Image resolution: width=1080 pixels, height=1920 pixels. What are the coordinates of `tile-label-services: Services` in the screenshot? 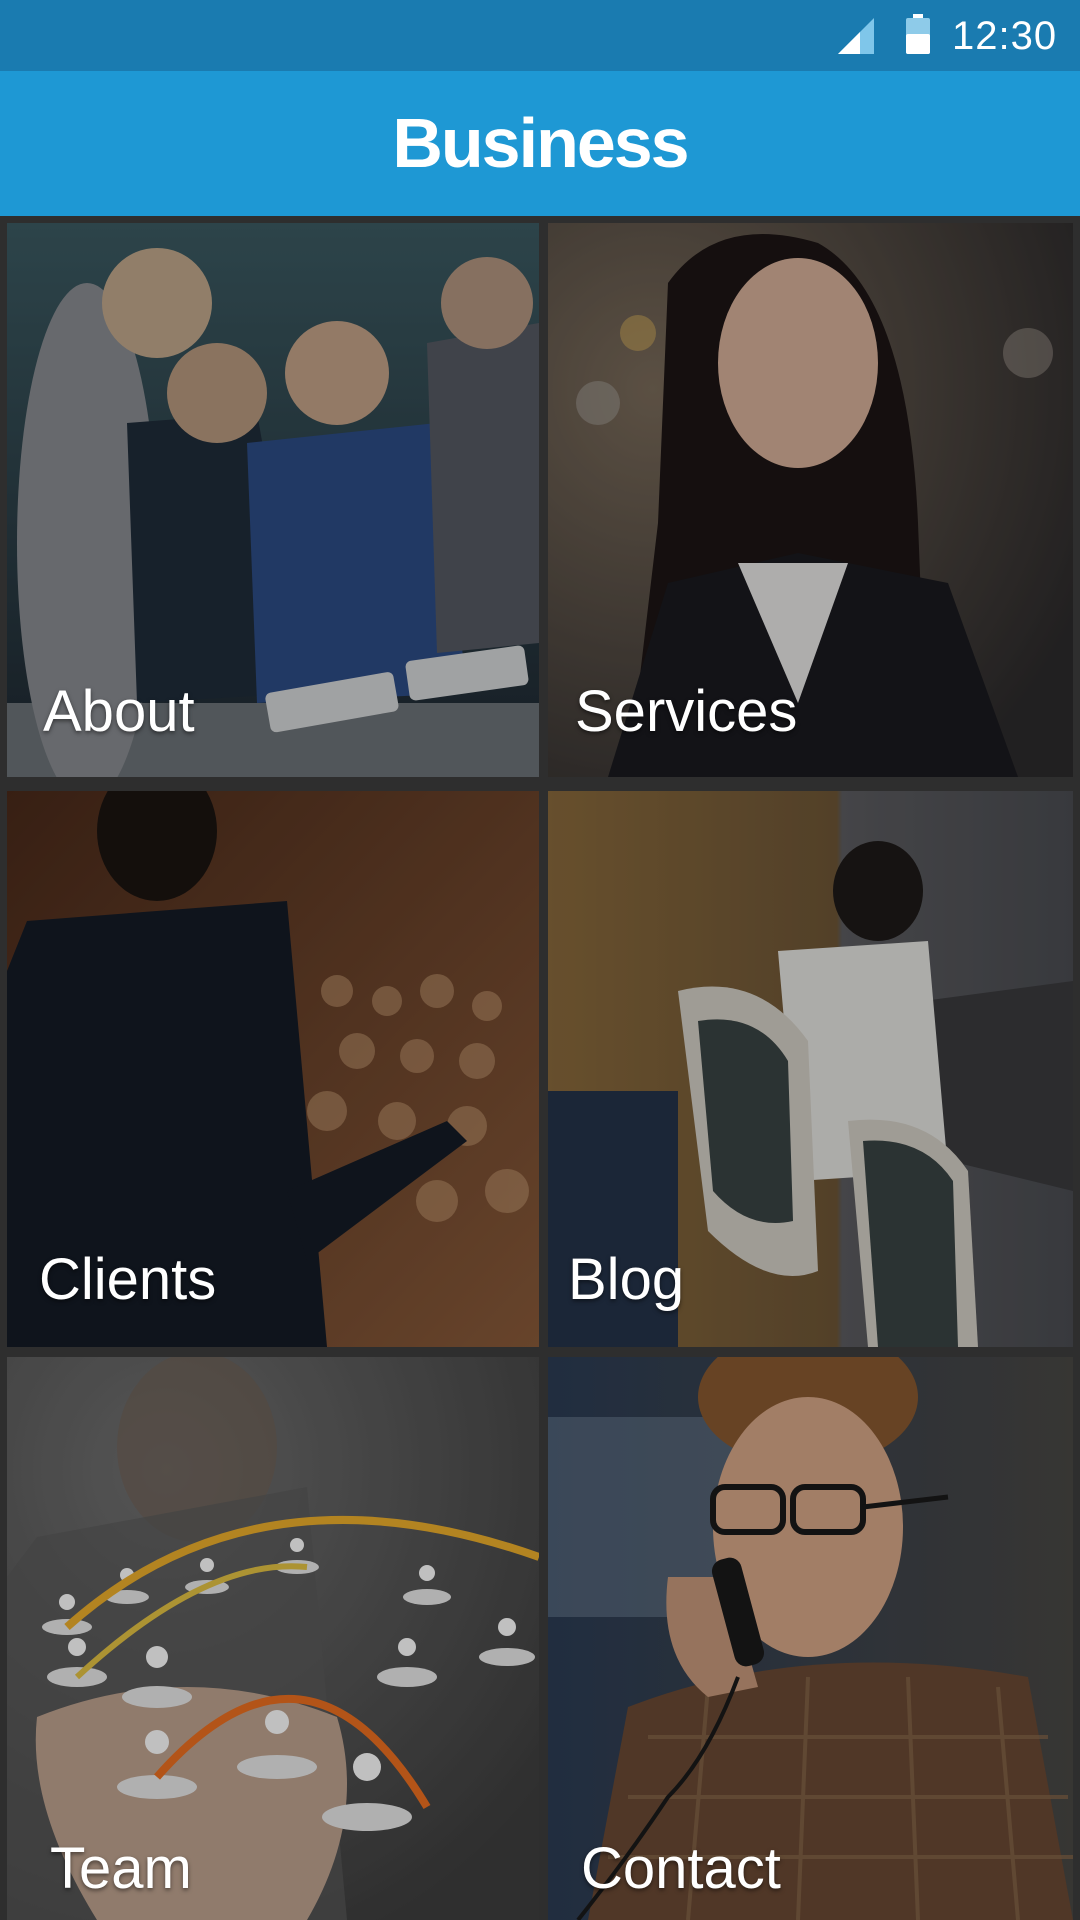 It's located at (686, 711).